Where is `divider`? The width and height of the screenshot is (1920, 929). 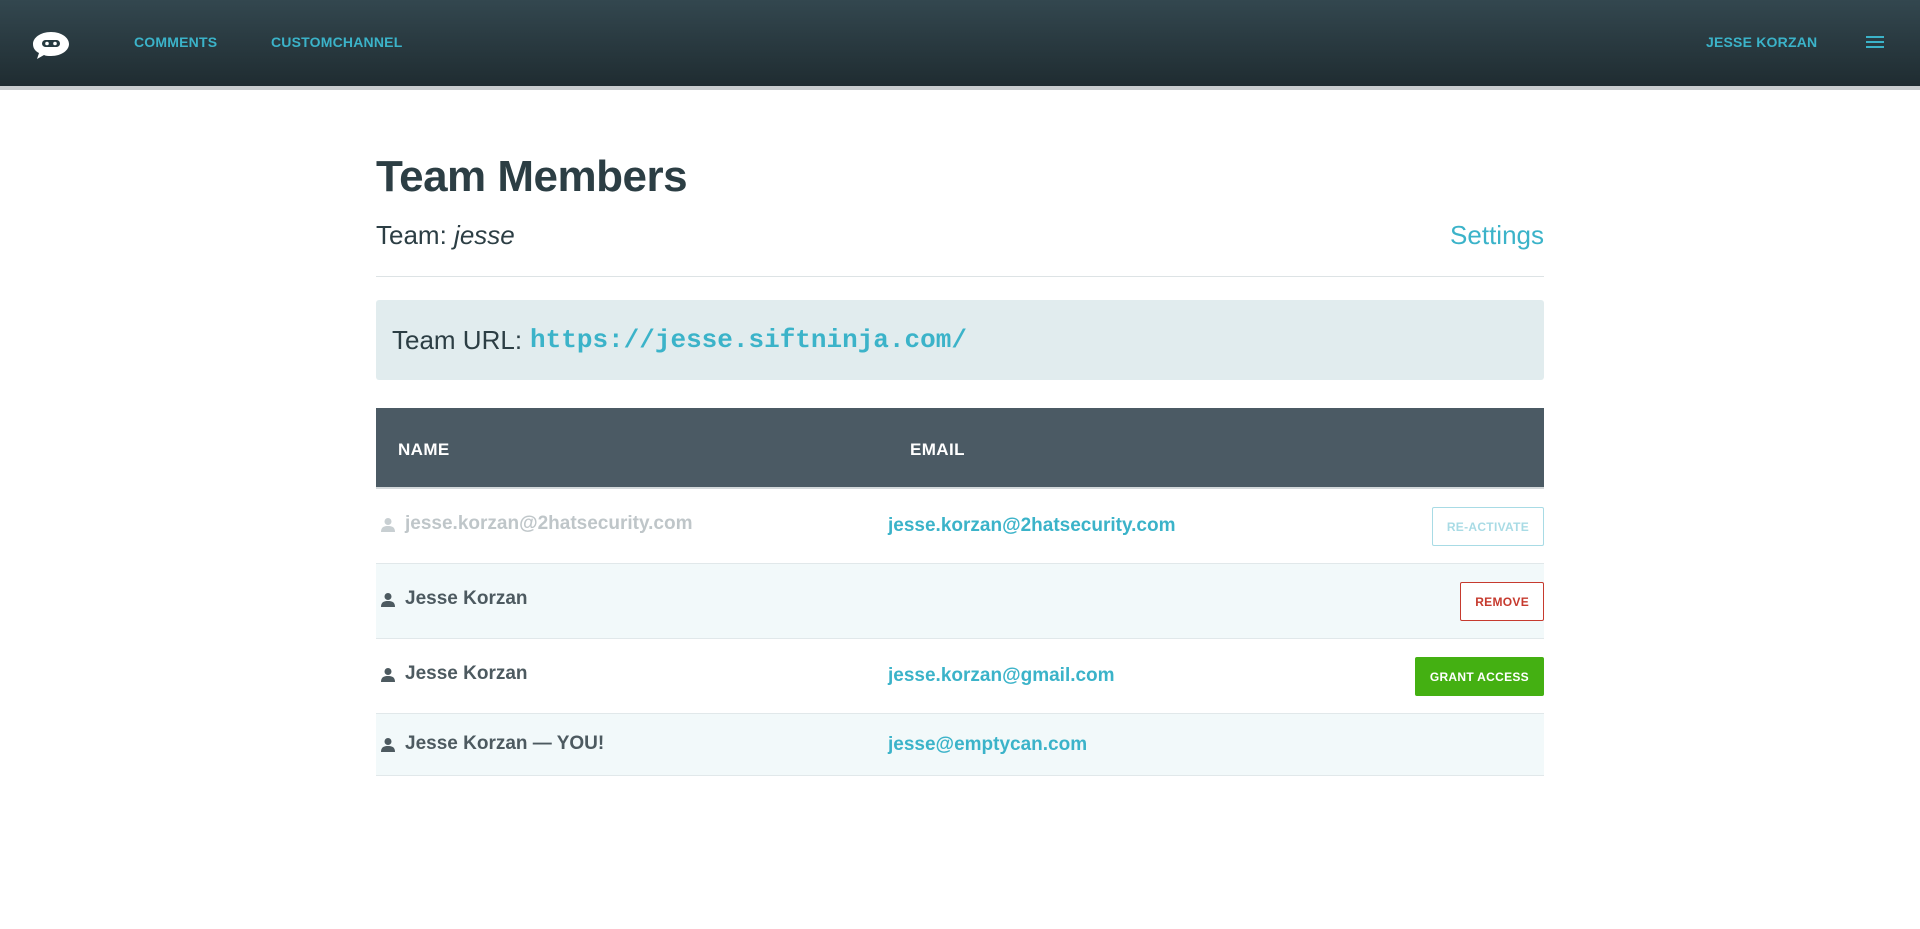 divider is located at coordinates (960, 276).